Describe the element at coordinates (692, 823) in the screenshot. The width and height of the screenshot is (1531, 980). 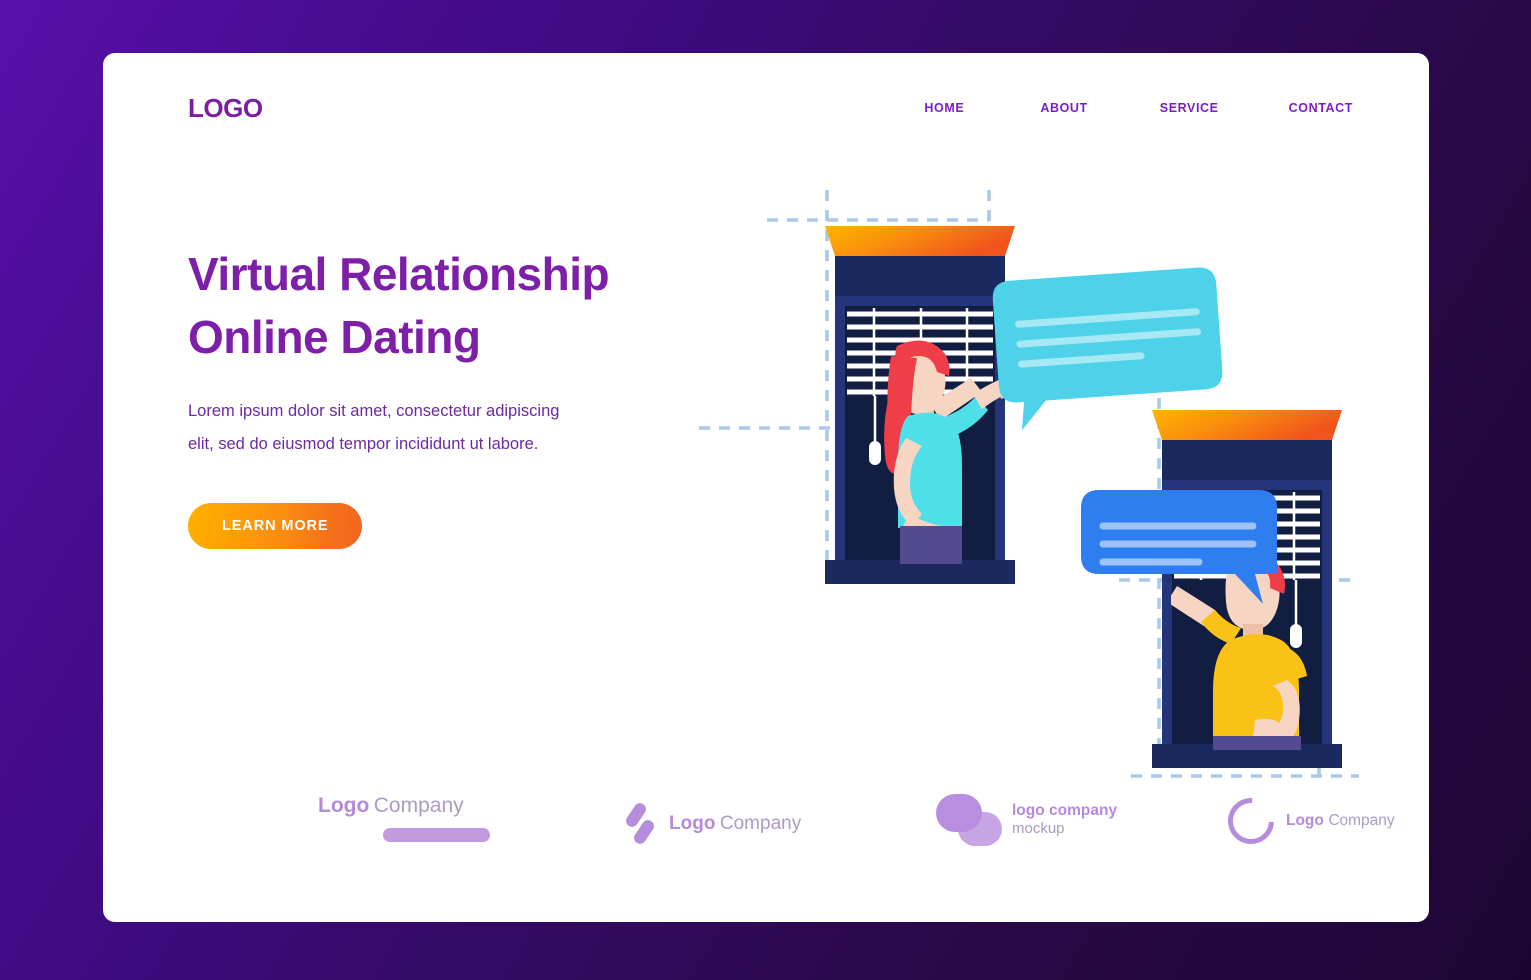
I see `footer-logo-2-bold: Logo` at that location.